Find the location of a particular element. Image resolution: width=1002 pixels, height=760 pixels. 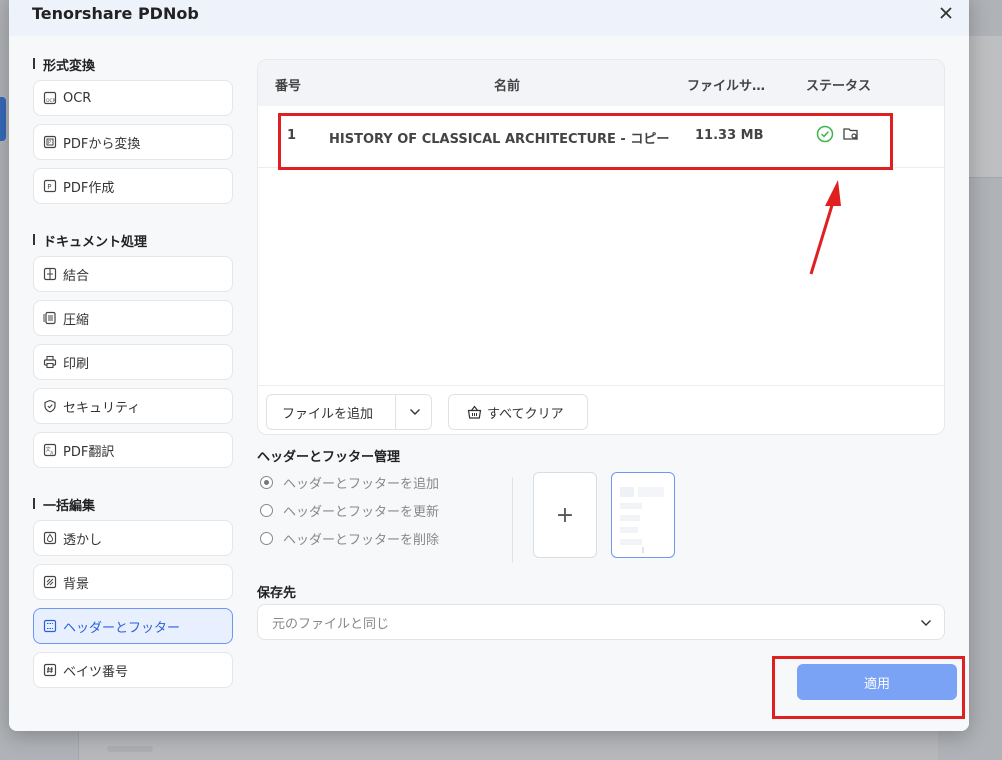

column-name: 名前 is located at coordinates (507, 86).